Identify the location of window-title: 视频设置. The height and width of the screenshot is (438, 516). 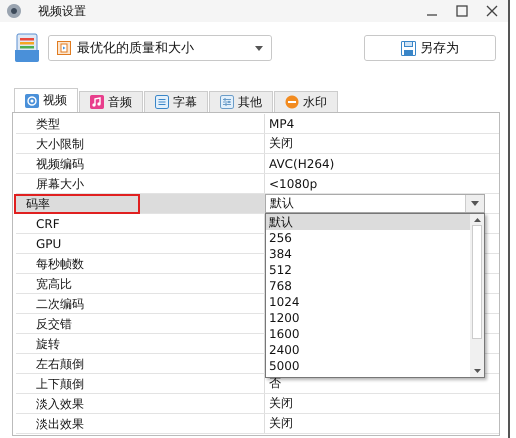
(62, 11).